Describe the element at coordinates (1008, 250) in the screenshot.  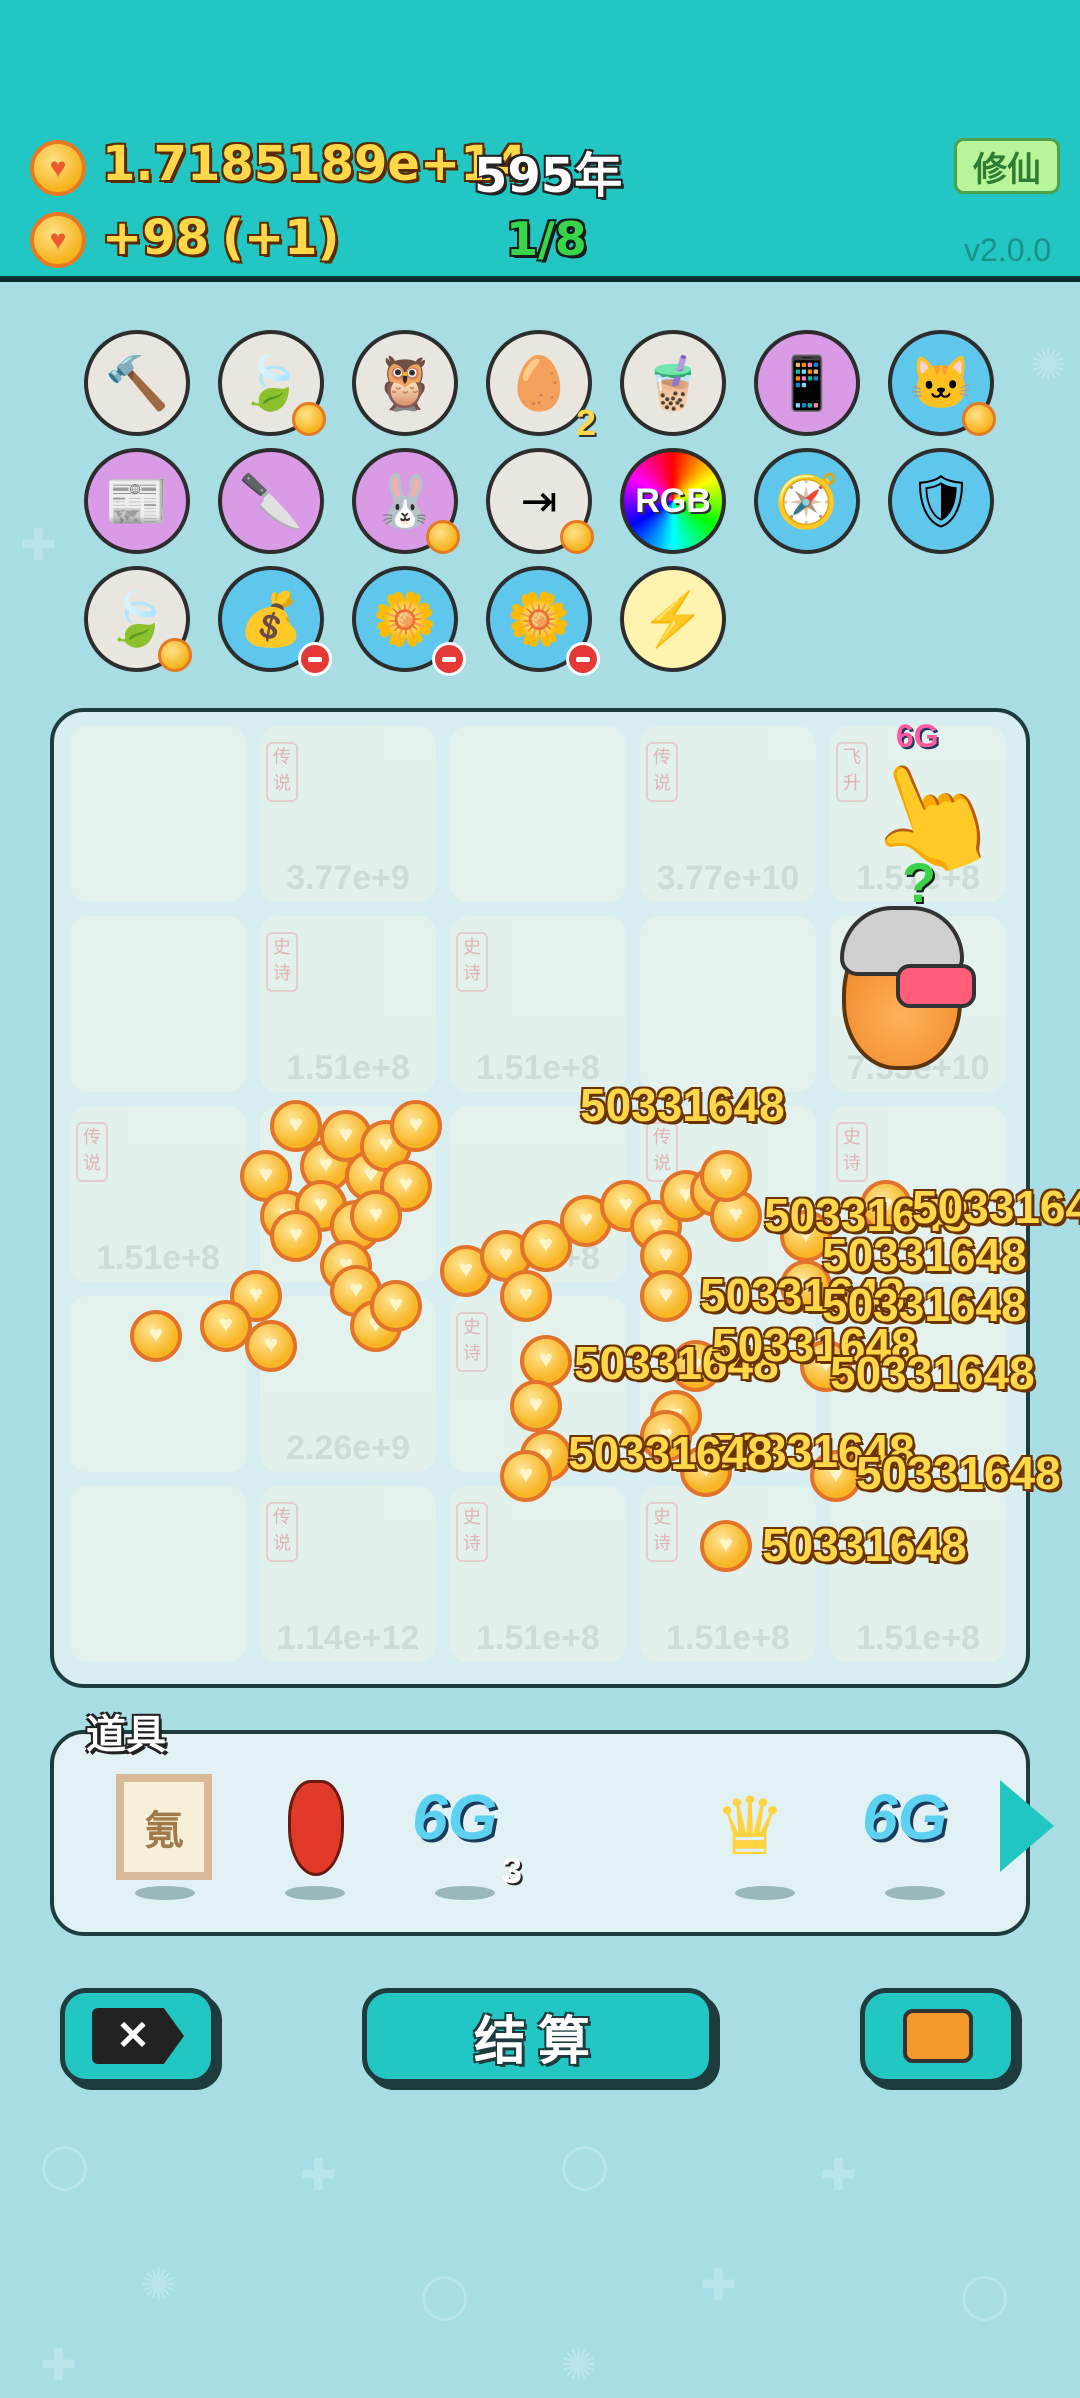
I see `version-label: v2.0.0` at that location.